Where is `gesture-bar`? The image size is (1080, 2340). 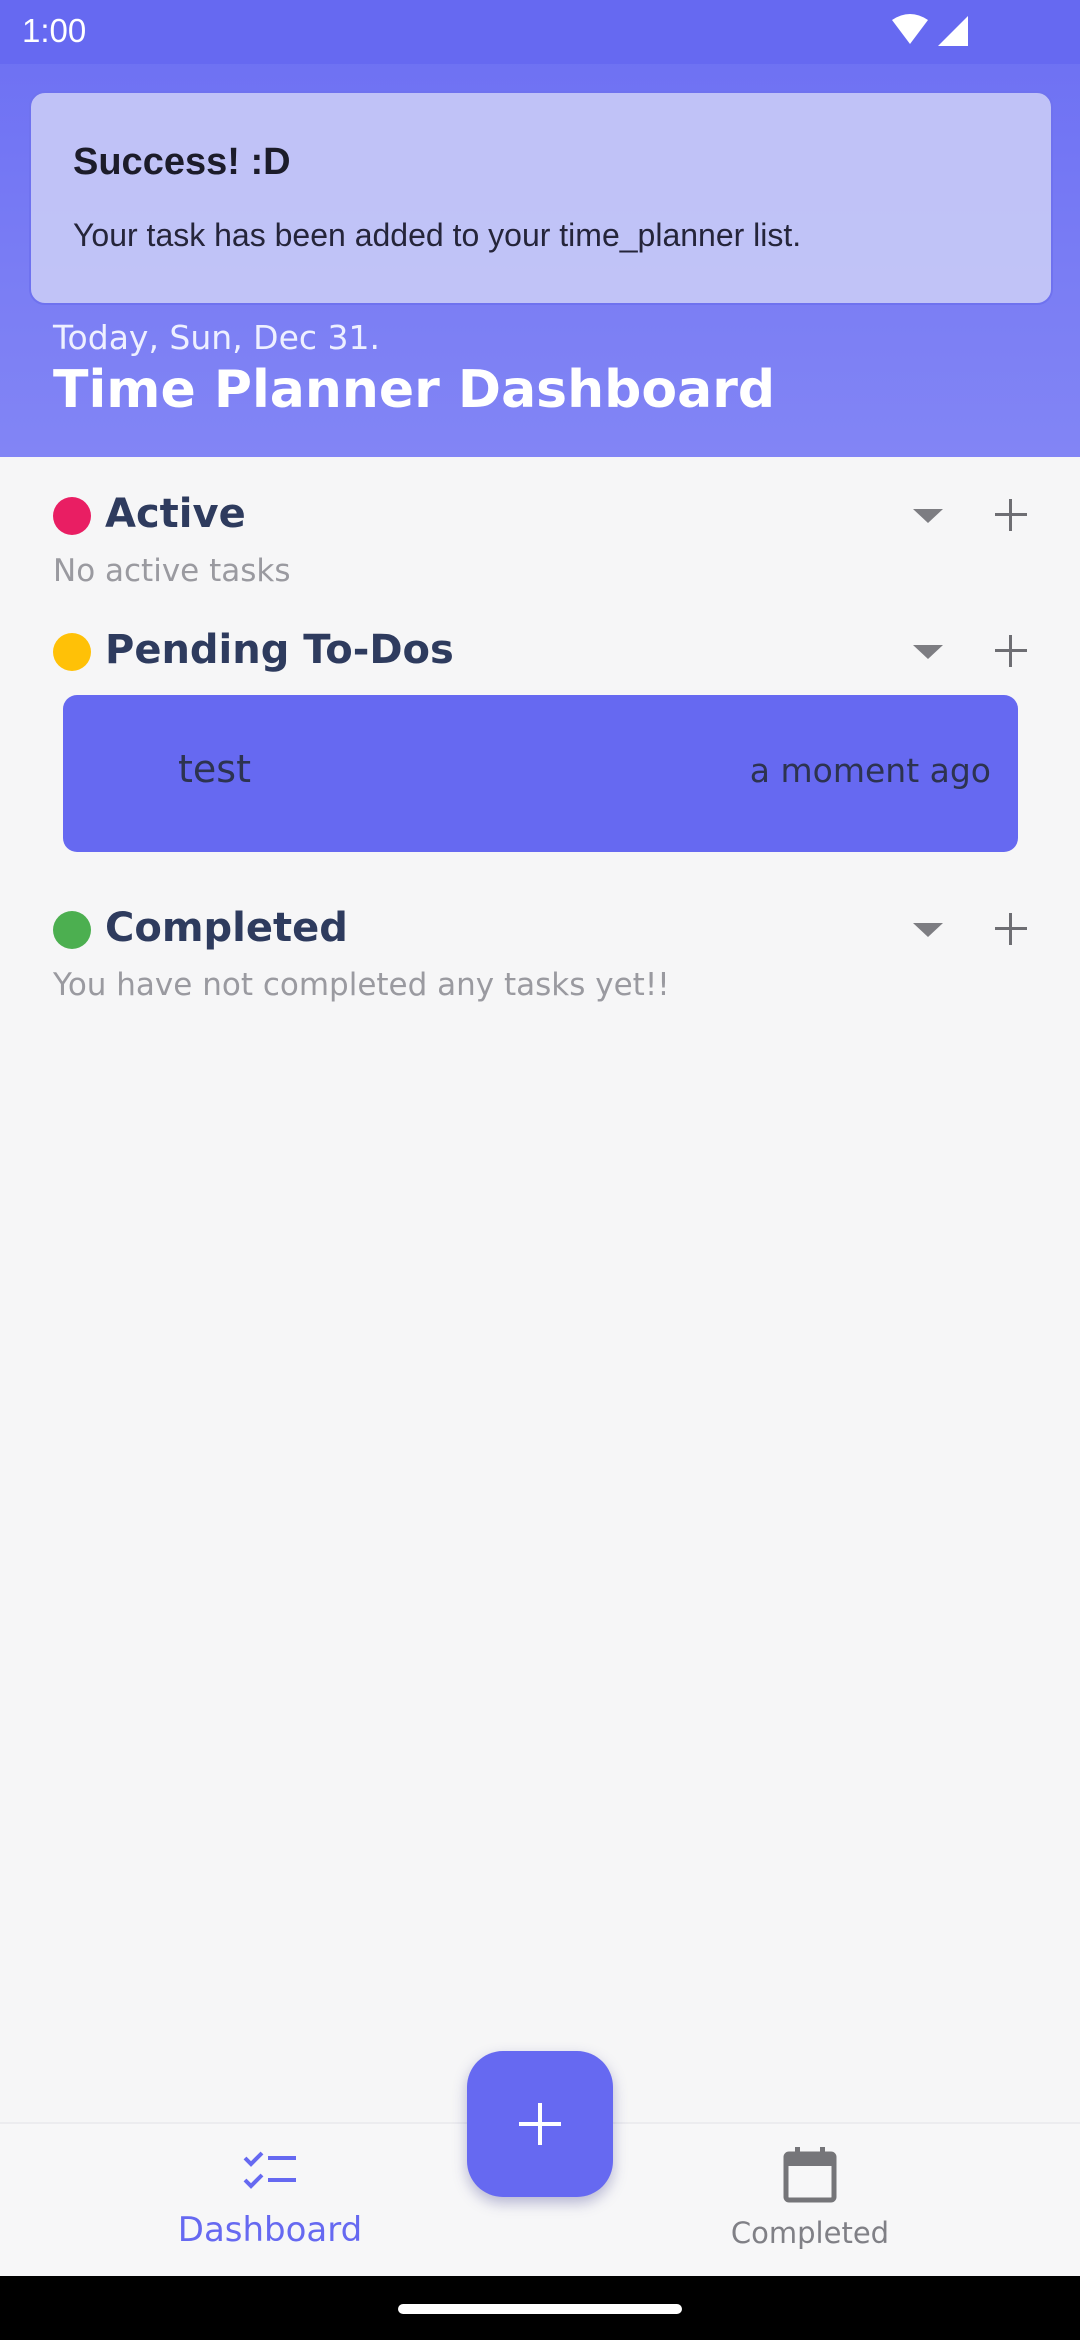 gesture-bar is located at coordinates (540, 2308).